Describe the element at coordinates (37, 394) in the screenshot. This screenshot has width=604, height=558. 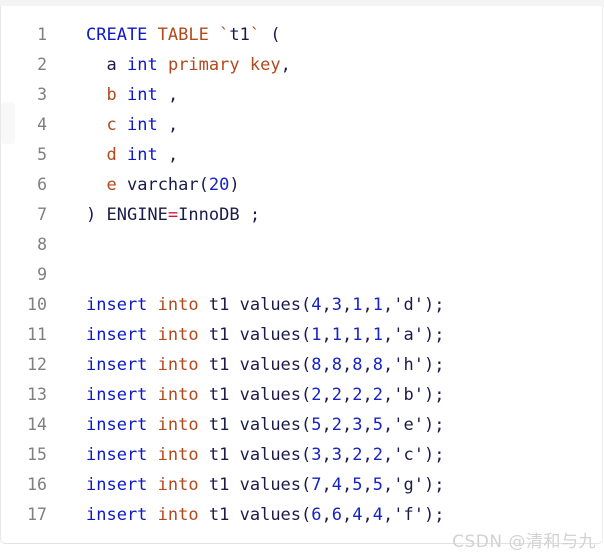
I see `line-number: 13` at that location.